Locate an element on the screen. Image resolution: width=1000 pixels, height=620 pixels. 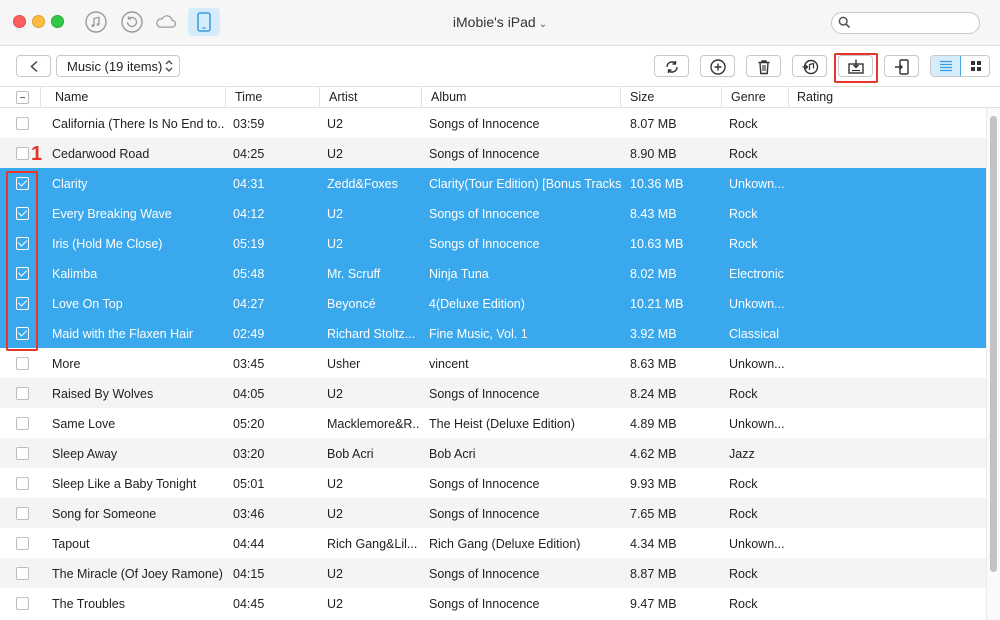
cell-name: The Miracle (Of Joey Ramone) is located at coordinates (137, 574).